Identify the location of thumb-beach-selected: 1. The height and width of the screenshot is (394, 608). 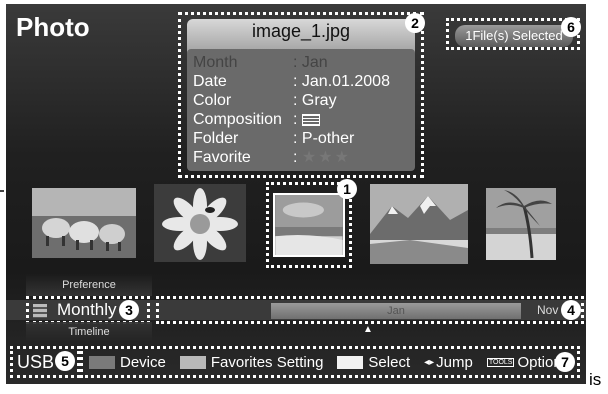
(311, 223).